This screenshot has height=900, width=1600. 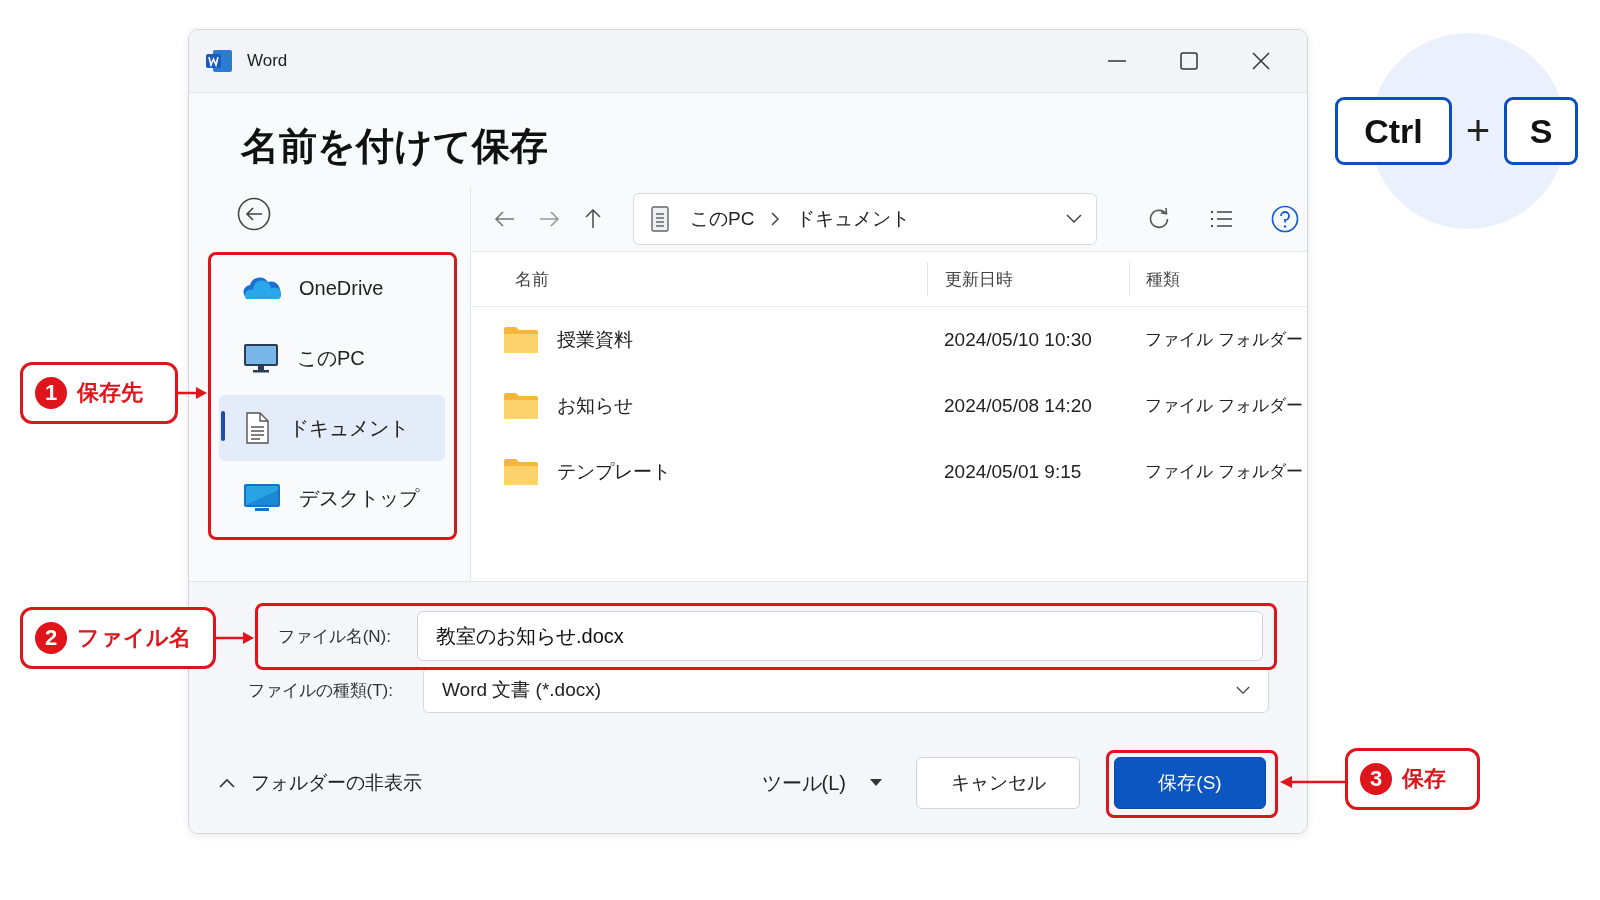 I want to click on column-header: 更新日時, so click(x=1028, y=279).